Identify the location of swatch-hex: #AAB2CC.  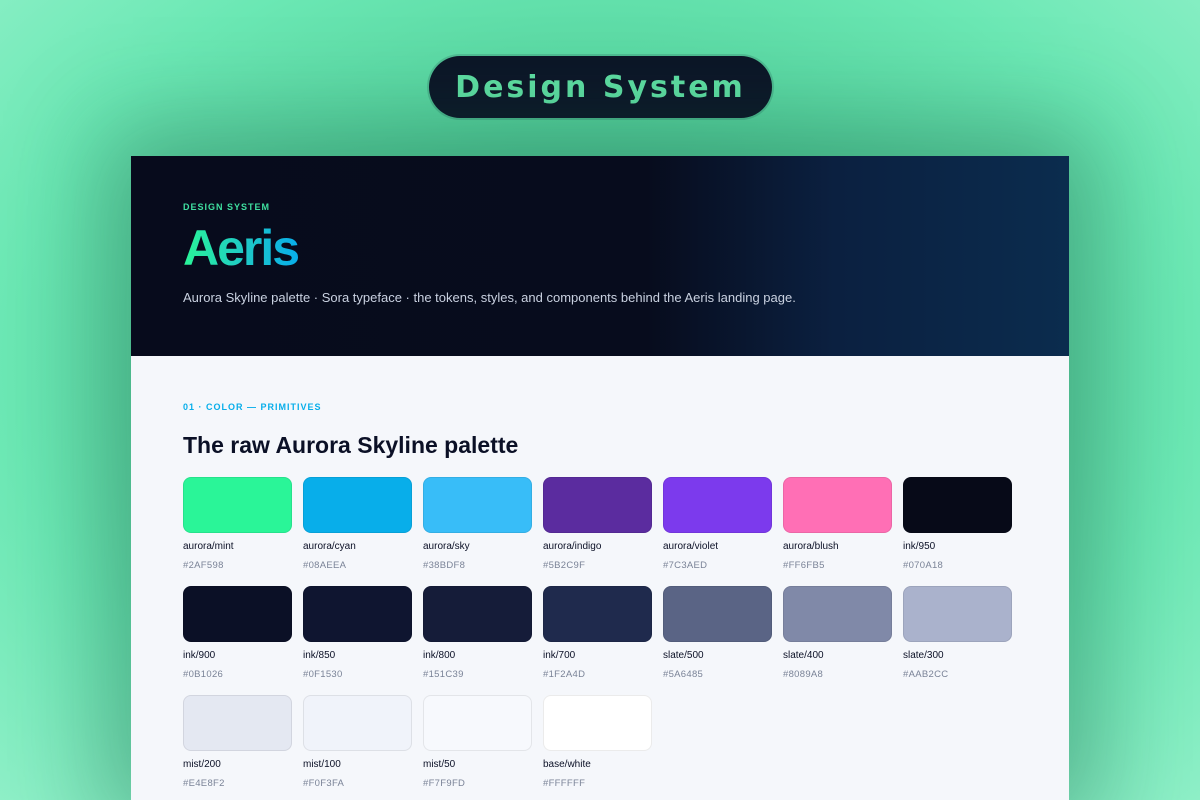
(926, 674).